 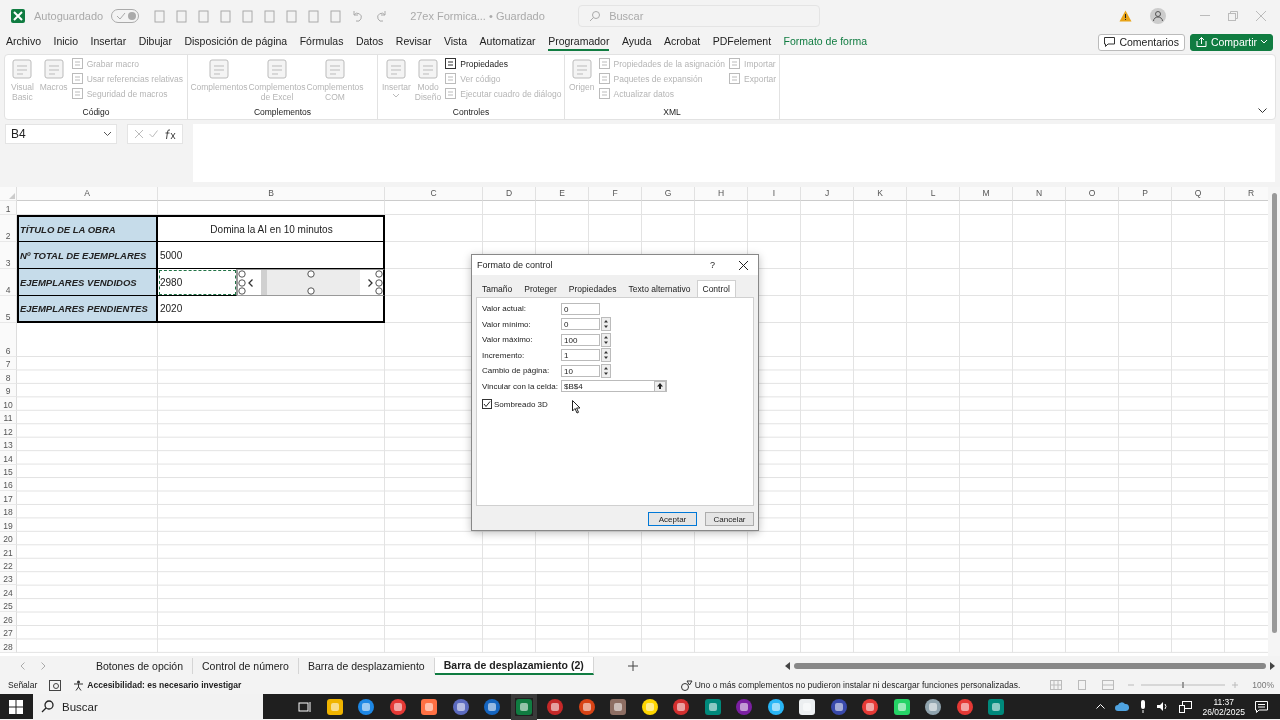 I want to click on column-header: L, so click(x=933, y=194).